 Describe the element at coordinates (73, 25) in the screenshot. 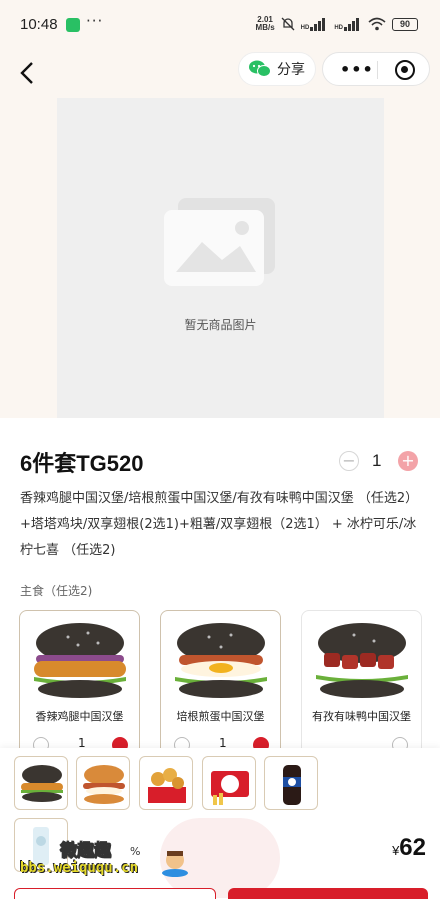

I see `wechat-notification-icon` at that location.